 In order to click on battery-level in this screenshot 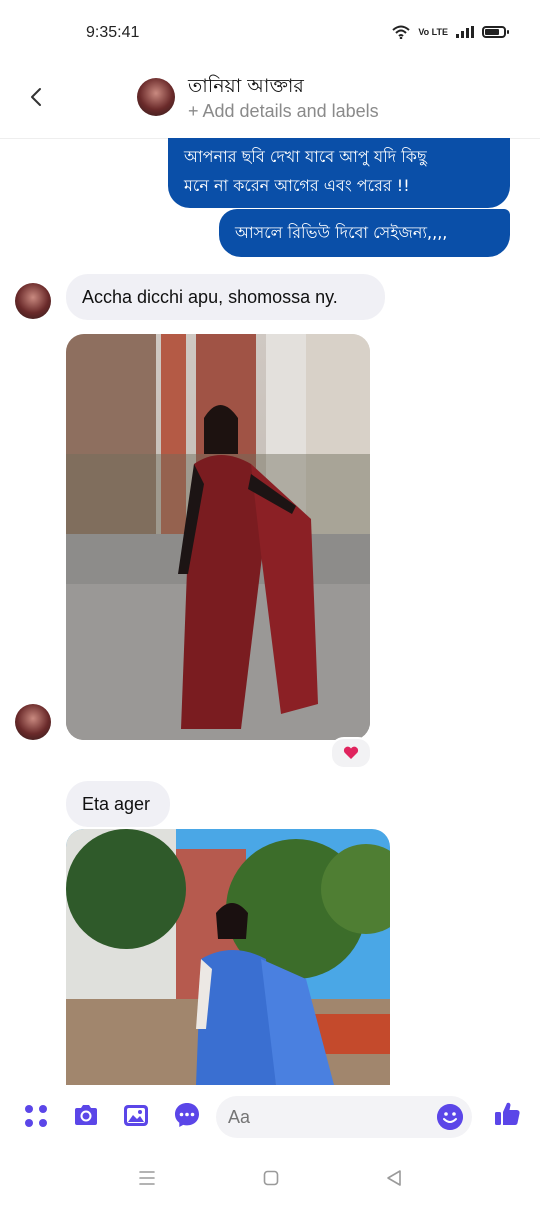, I will do `click(492, 32)`.